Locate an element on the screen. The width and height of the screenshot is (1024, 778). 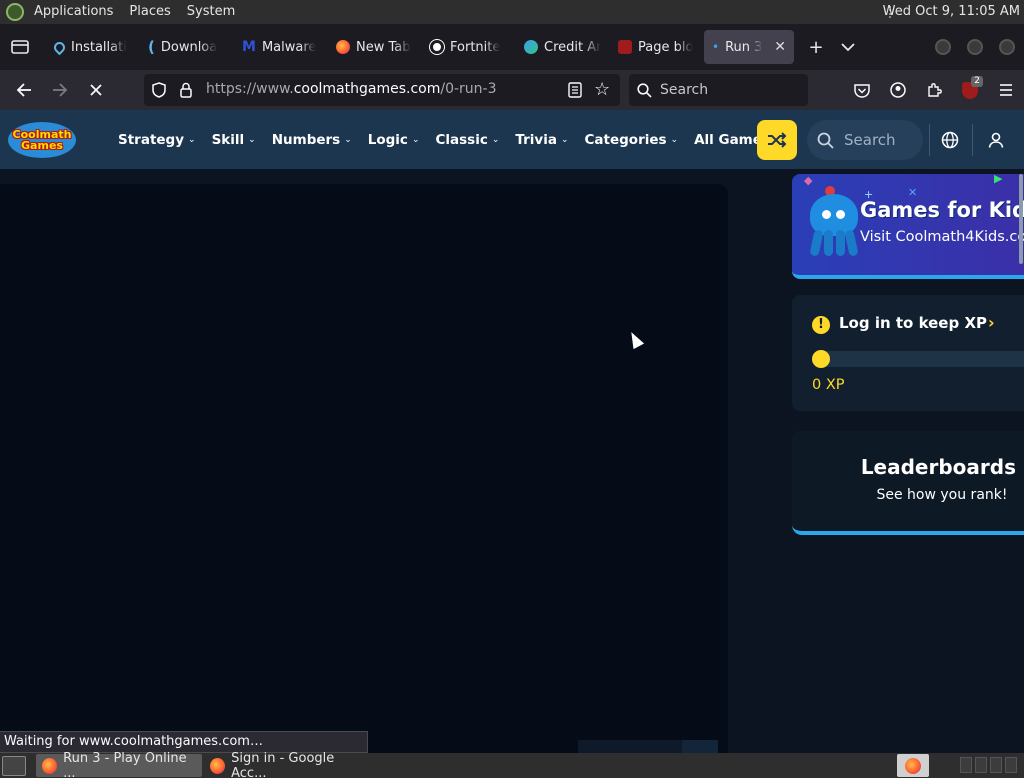
stop-x-icon is located at coordinates (96, 90).